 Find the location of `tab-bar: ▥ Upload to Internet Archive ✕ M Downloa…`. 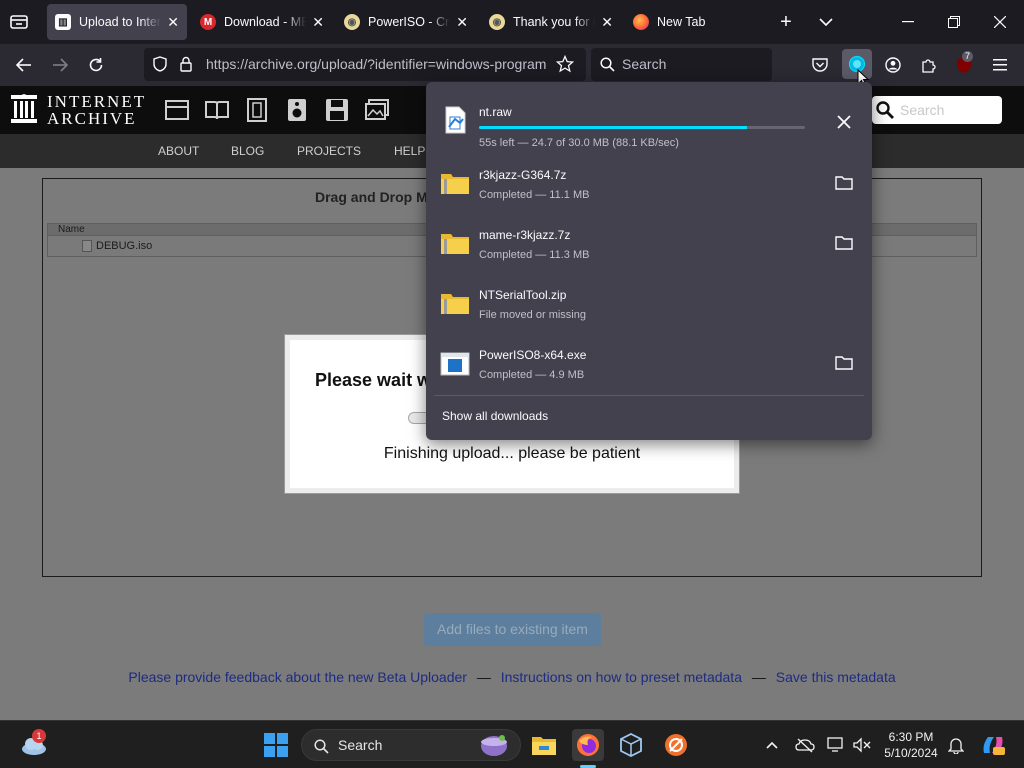

tab-bar: ▥ Upload to Internet Archive ✕ M Downloa… is located at coordinates (512, 22).